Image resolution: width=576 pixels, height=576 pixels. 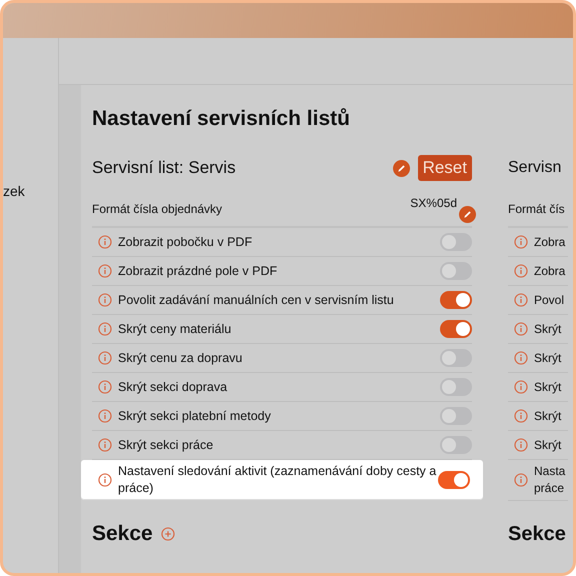 I want to click on setting-label: Povolit zadávání manuálních cen v servisním listu, so click(x=256, y=300).